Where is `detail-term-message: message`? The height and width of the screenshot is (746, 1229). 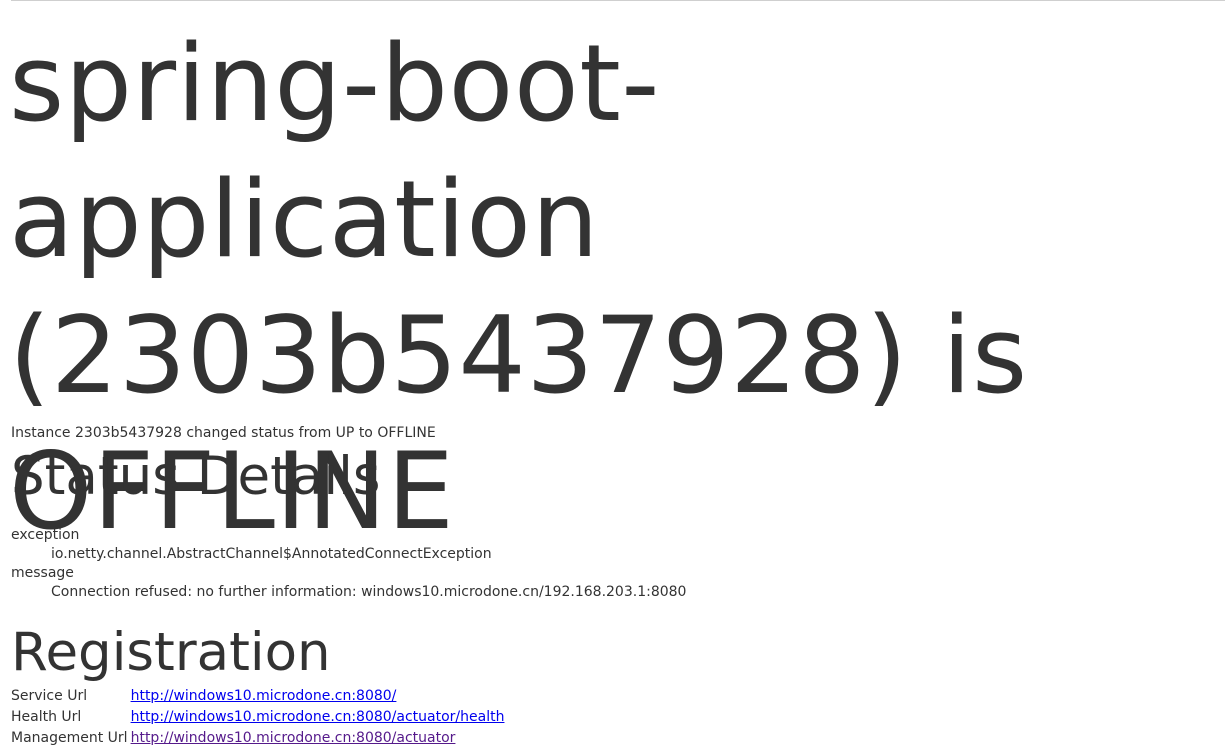
detail-term-message: message is located at coordinates (42, 573).